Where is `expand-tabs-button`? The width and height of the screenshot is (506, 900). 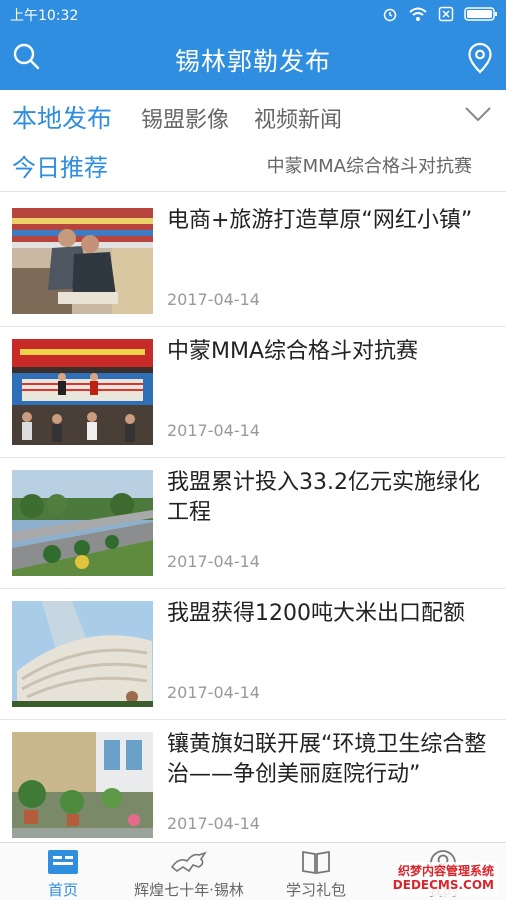
expand-tabs-button is located at coordinates (478, 114).